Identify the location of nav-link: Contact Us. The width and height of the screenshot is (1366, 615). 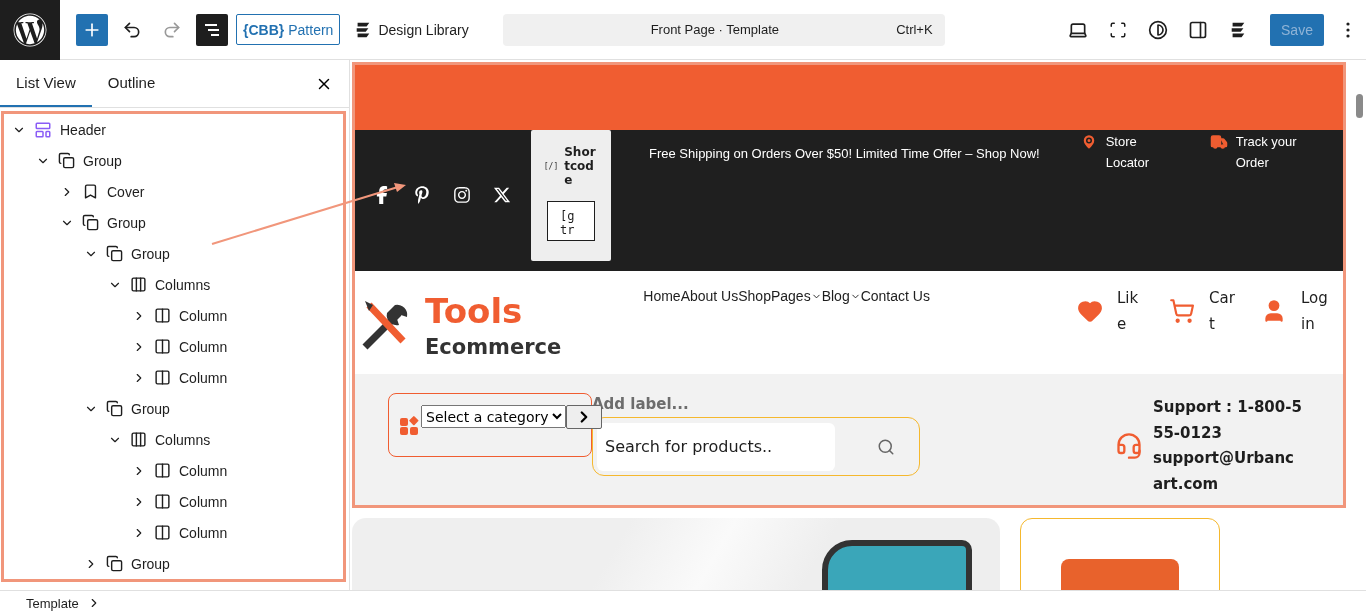
(895, 296).